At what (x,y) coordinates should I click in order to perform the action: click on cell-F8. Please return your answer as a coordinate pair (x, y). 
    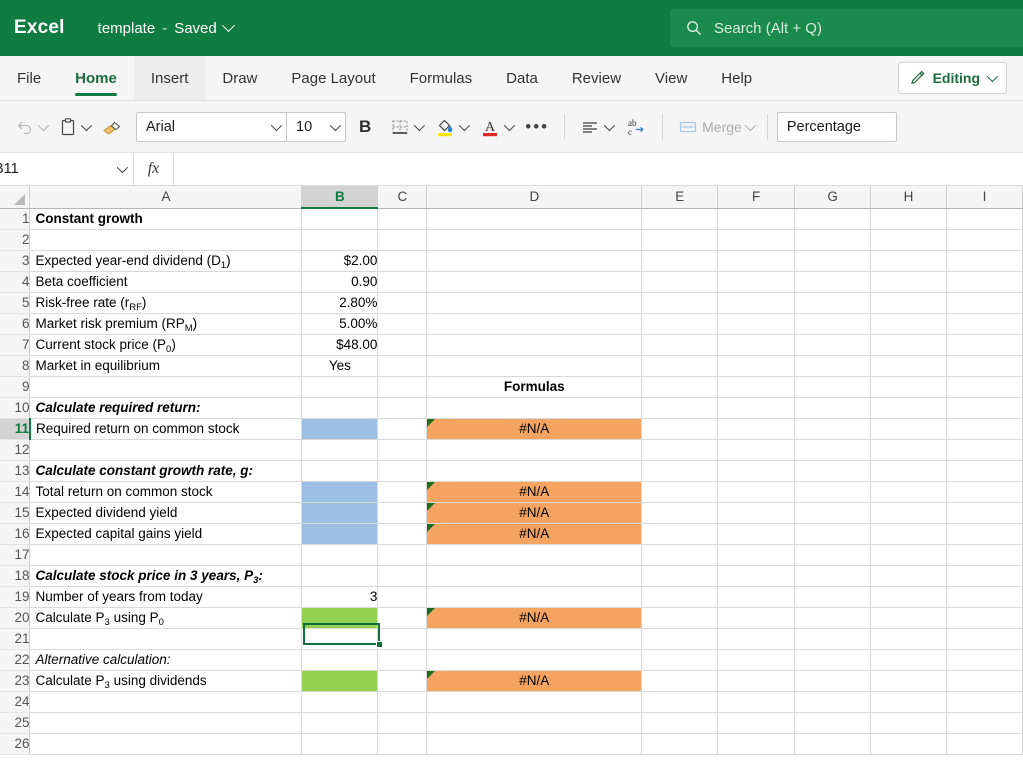
    Looking at the image, I should click on (756, 366).